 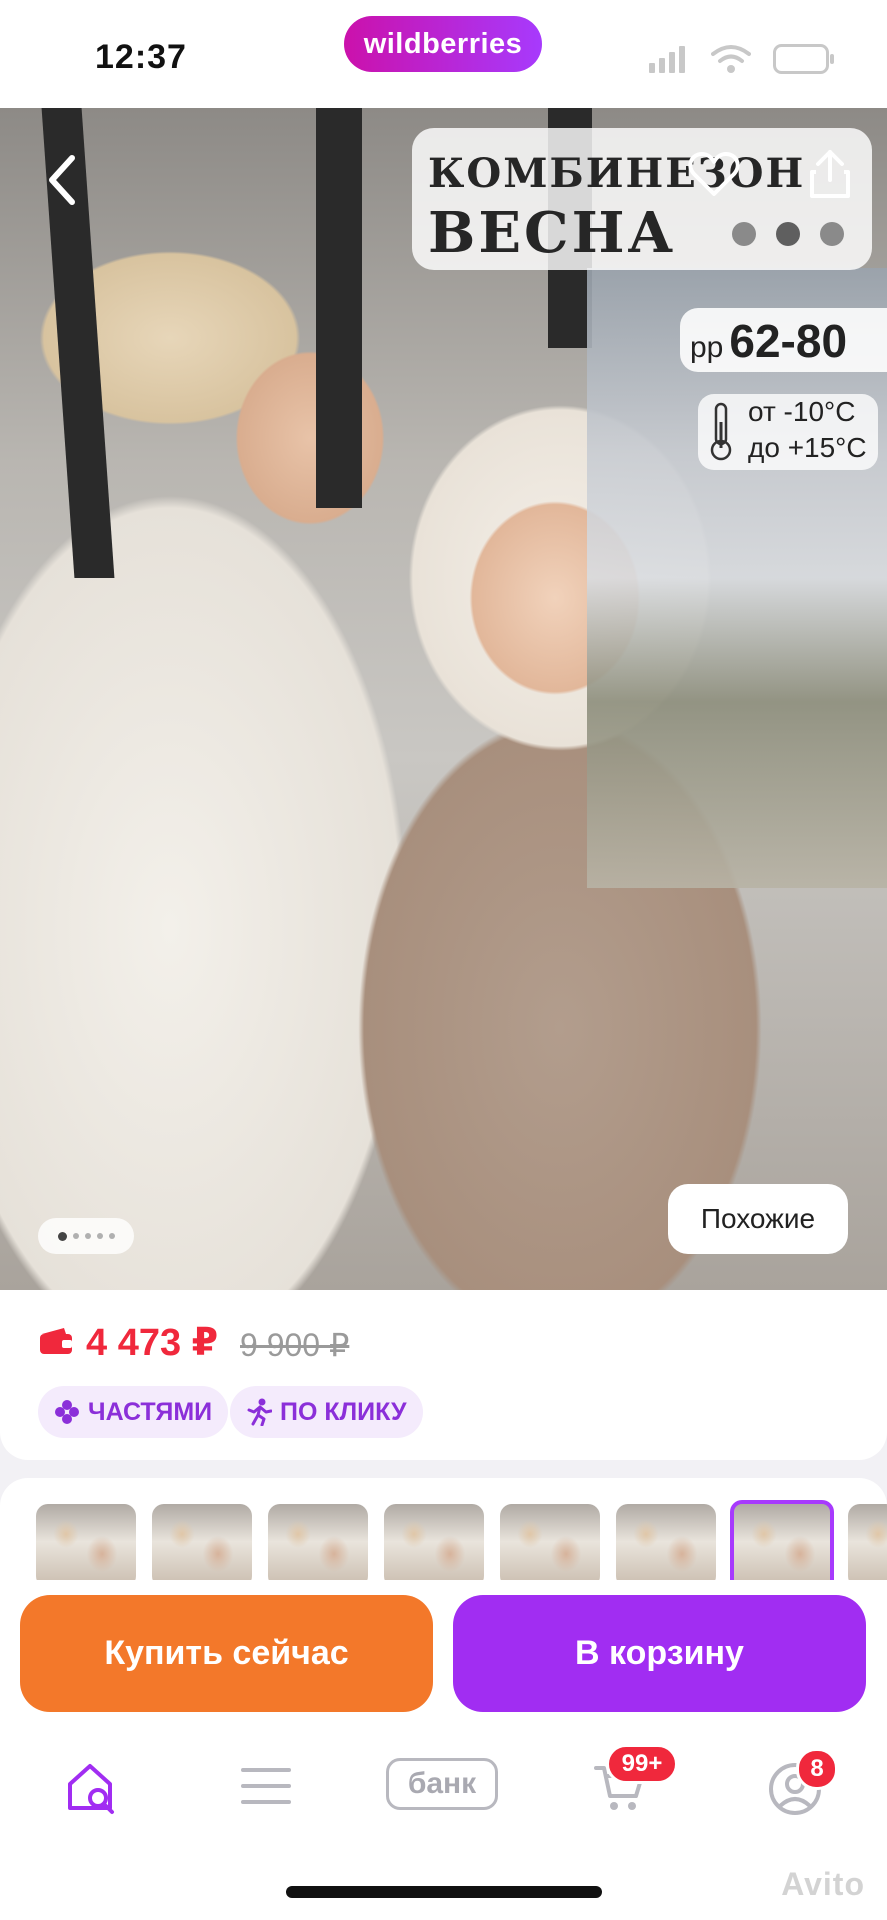 I want to click on signal-icon, so click(x=667, y=59).